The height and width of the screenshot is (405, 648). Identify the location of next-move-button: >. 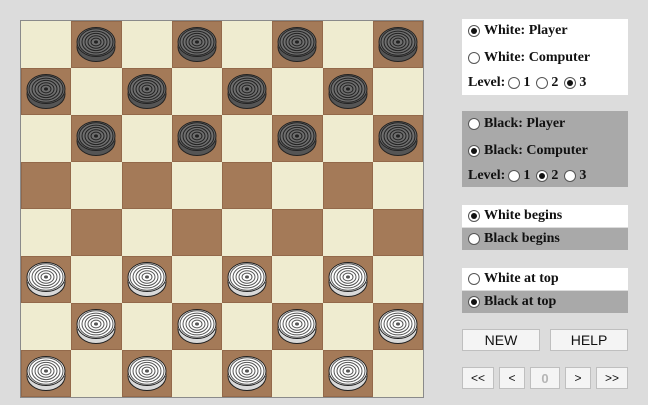
(578, 378).